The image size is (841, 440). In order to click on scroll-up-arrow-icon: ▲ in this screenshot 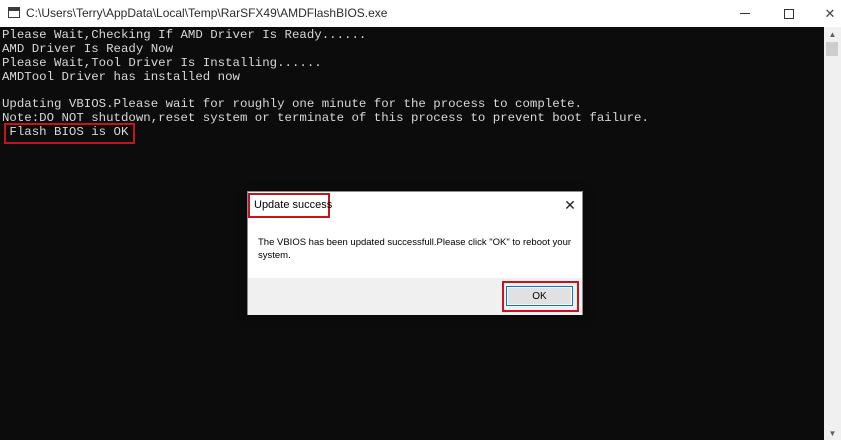, I will do `click(832, 34)`.